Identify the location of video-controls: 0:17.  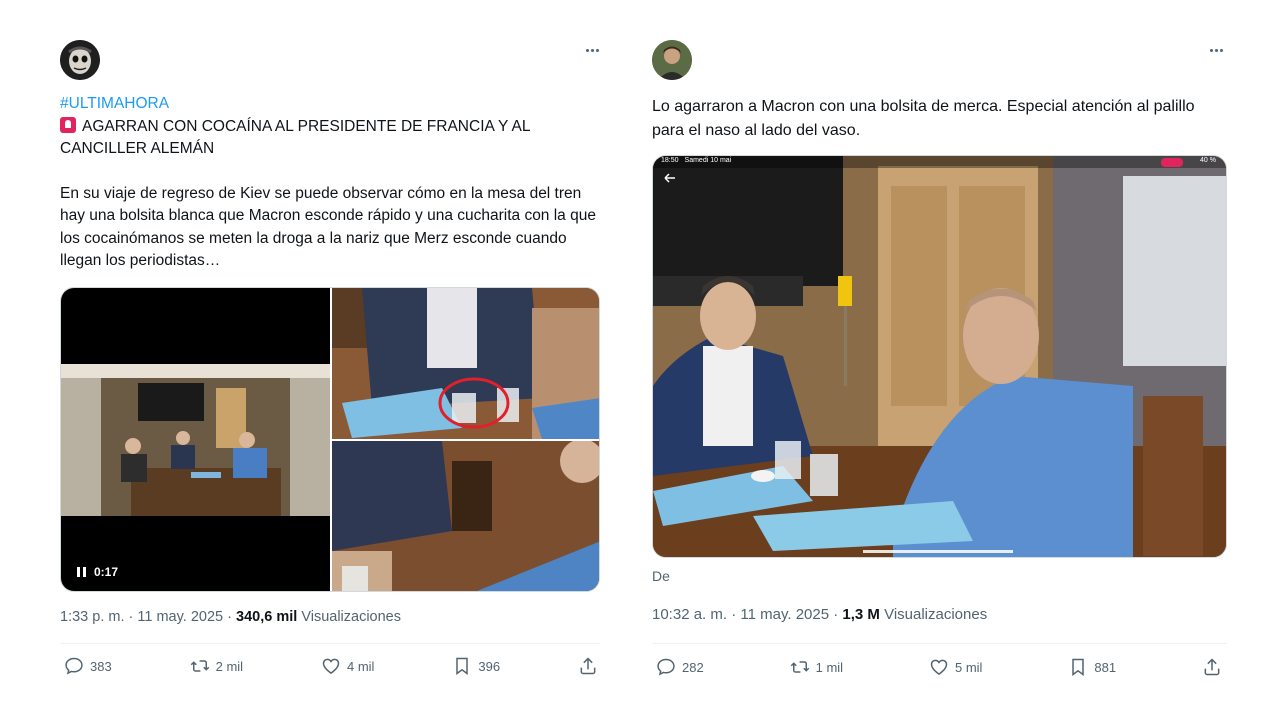
(97, 572).